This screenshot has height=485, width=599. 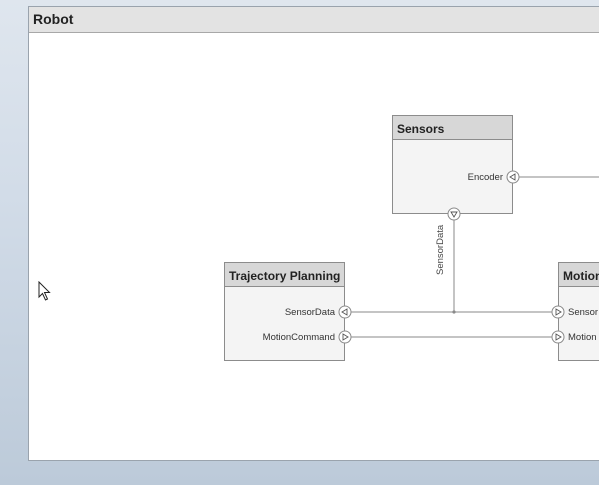 What do you see at coordinates (44, 291) in the screenshot?
I see `mouse-cursor-icon` at bounding box center [44, 291].